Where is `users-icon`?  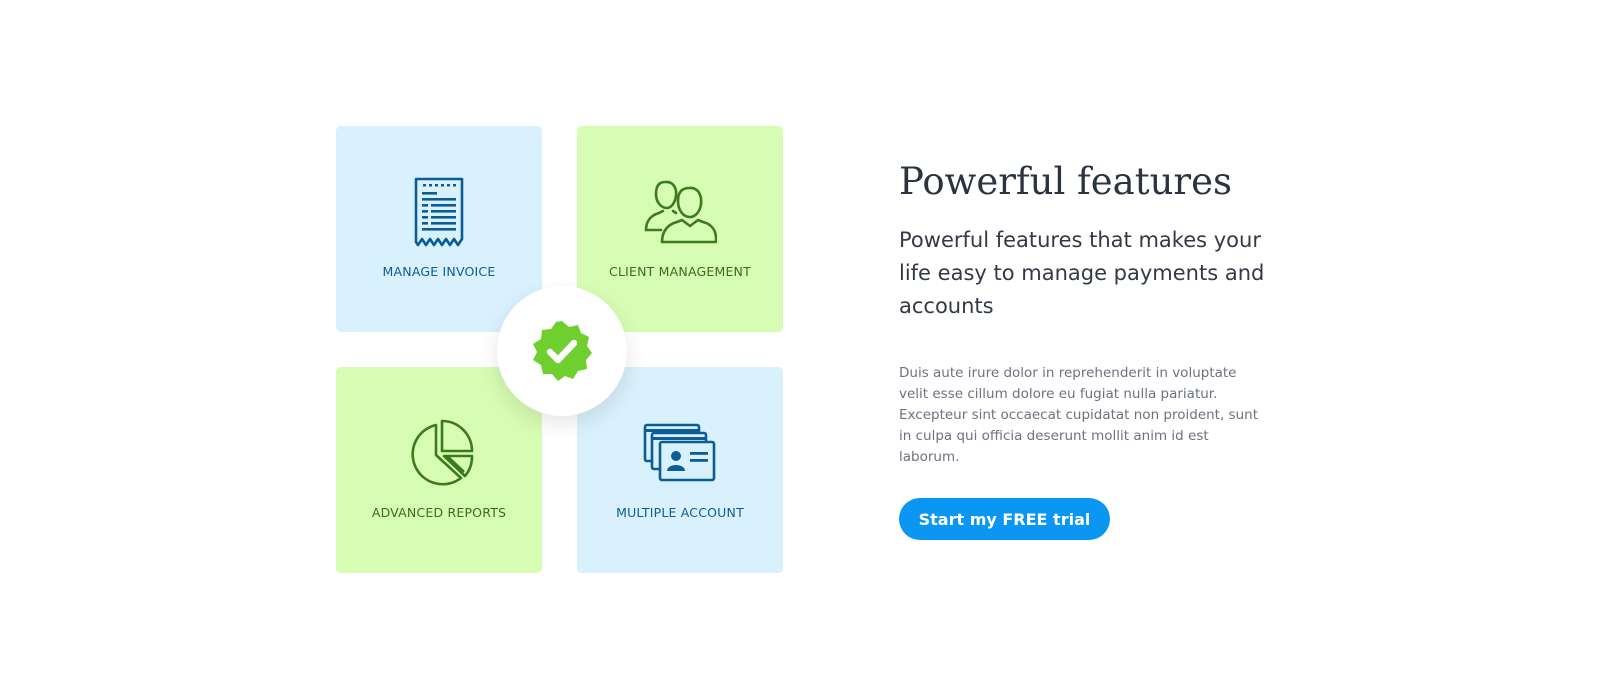 users-icon is located at coordinates (680, 212).